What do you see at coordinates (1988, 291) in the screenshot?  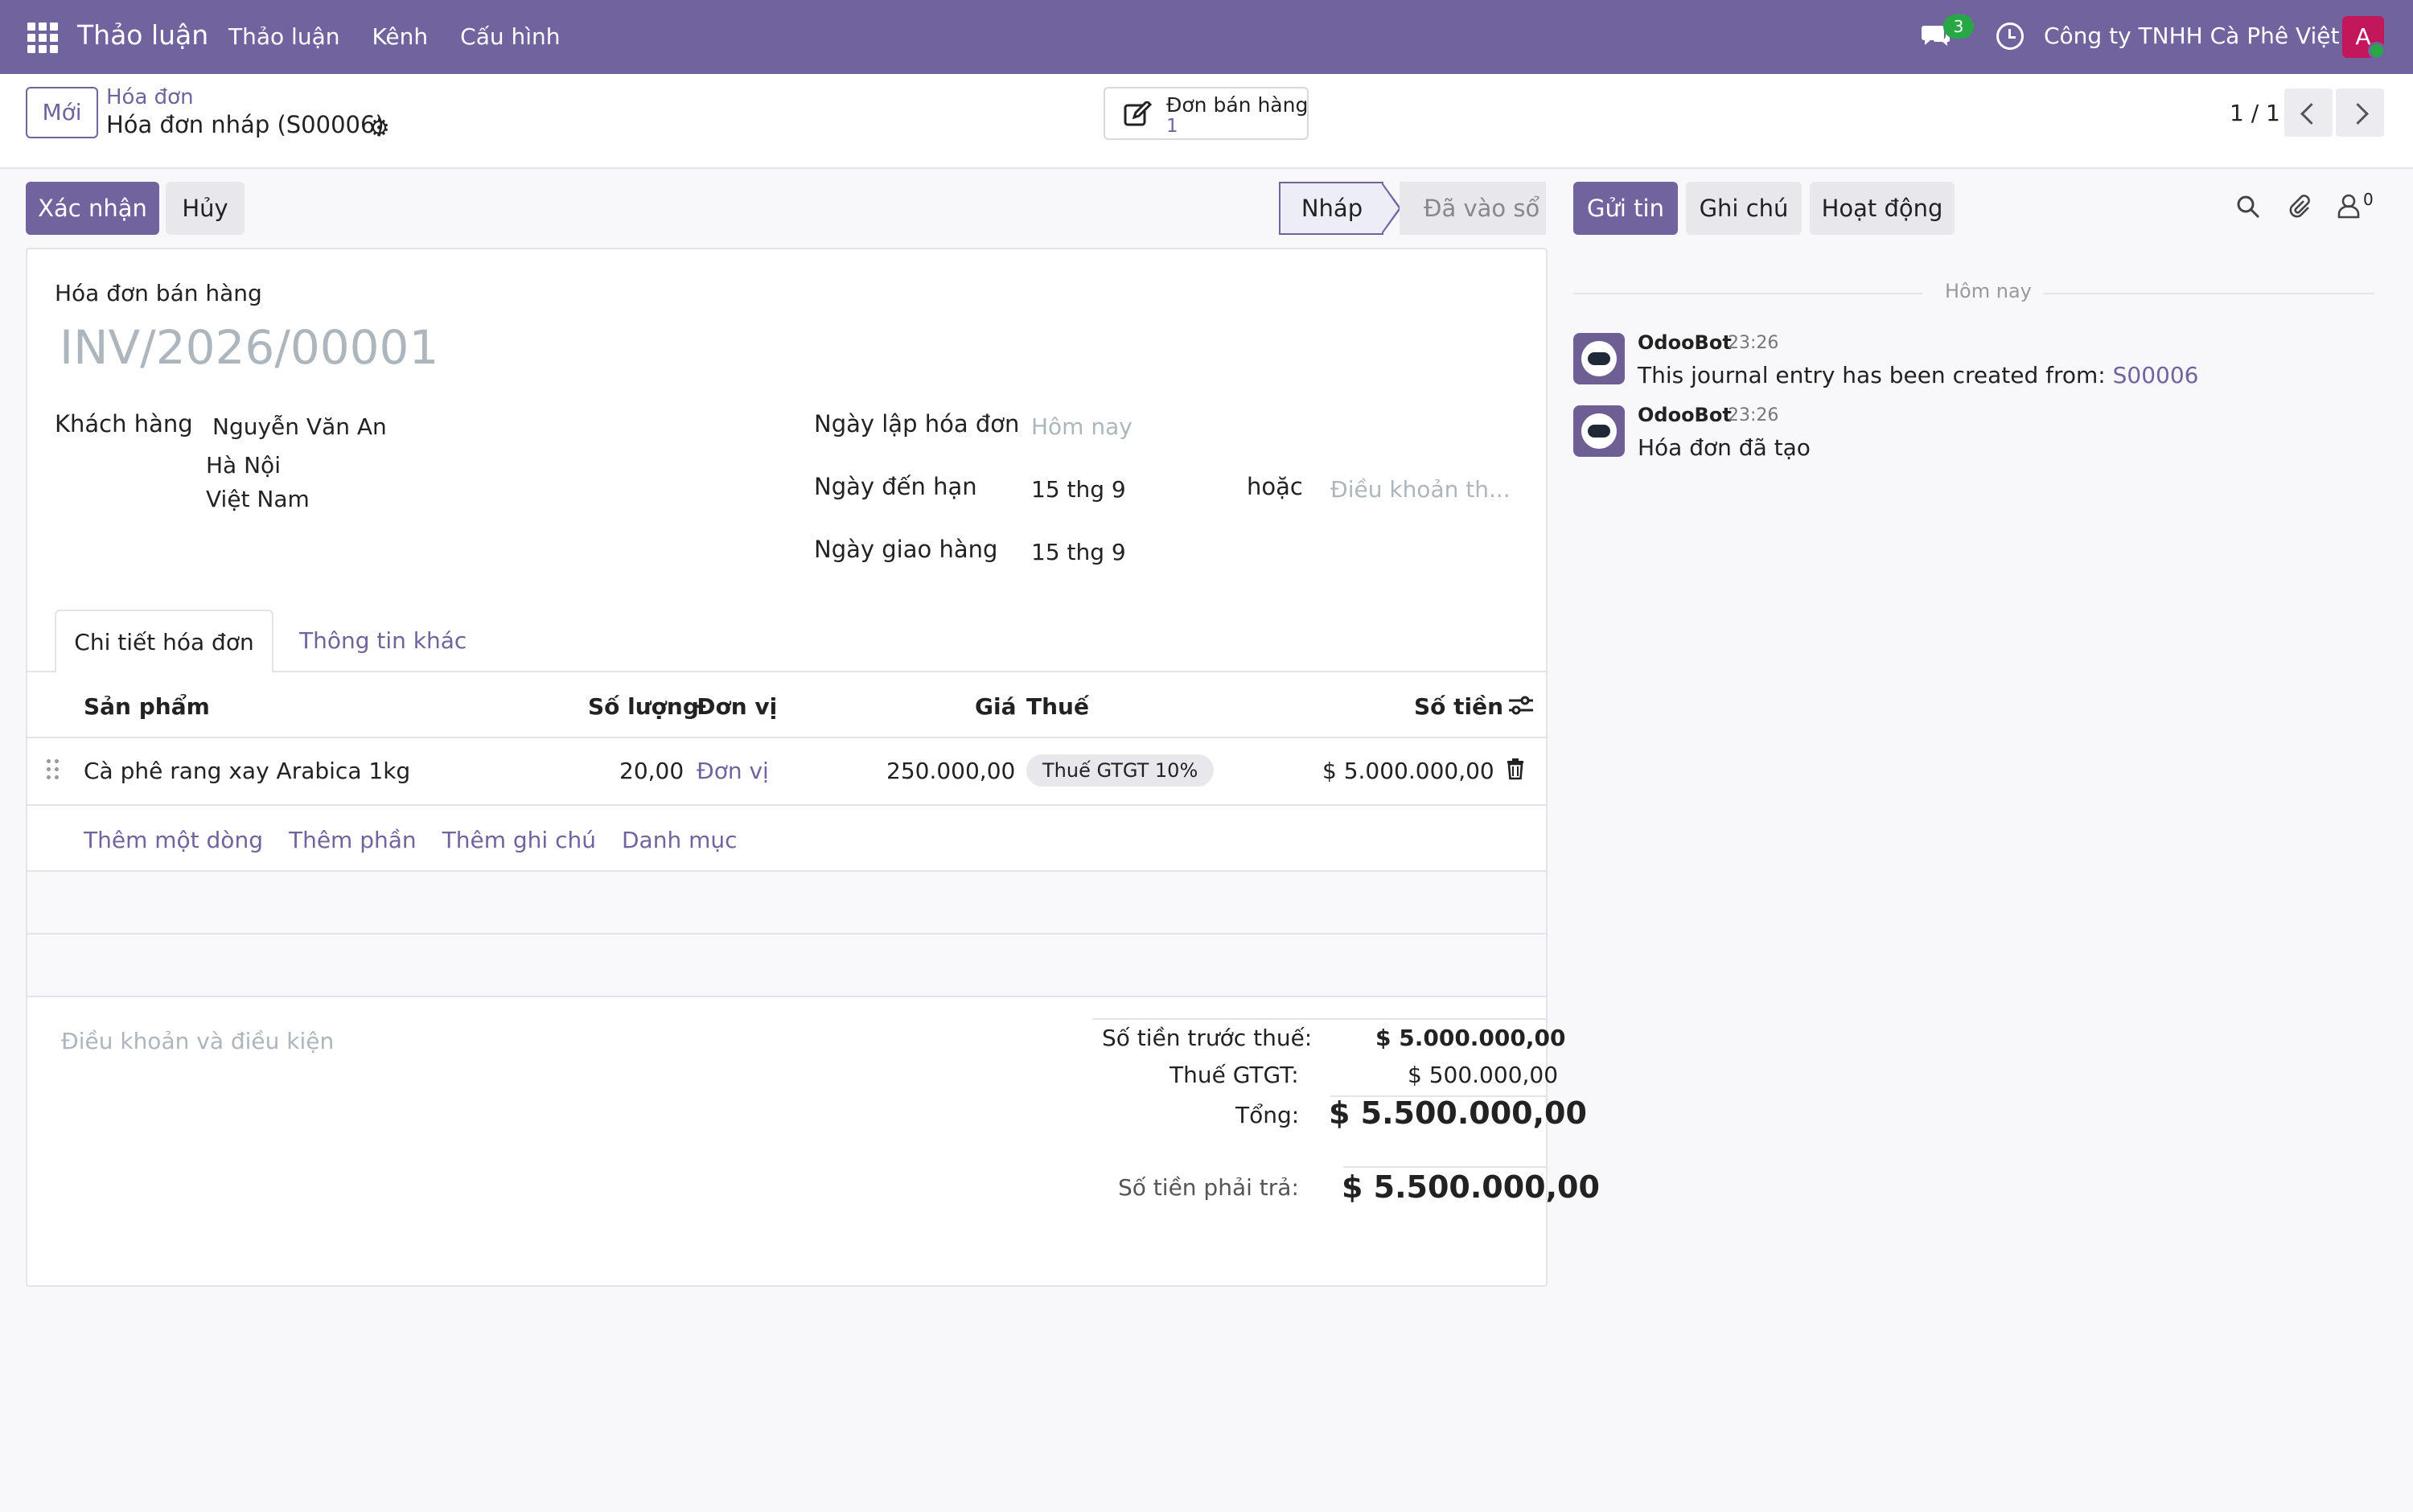 I see `day-separator-label: Hôm nay` at bounding box center [1988, 291].